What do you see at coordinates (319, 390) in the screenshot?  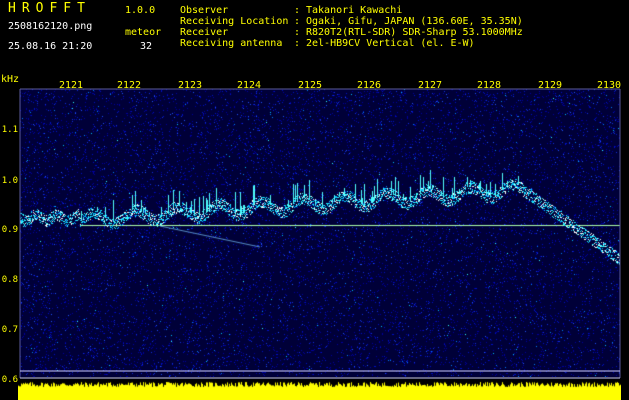 I see `level-strip` at bounding box center [319, 390].